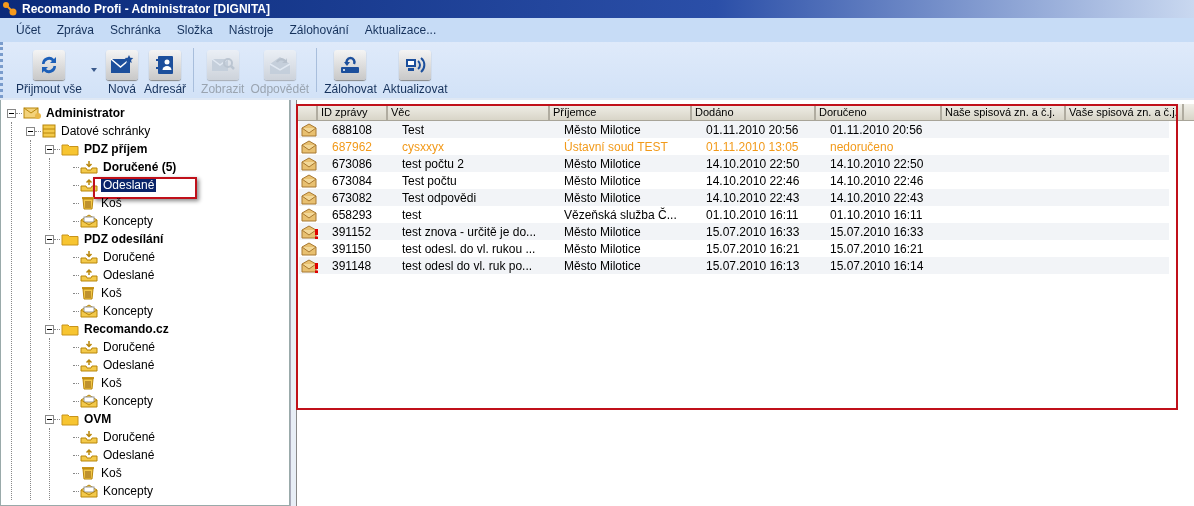  What do you see at coordinates (28, 30) in the screenshot?
I see `menu-item: Účet` at bounding box center [28, 30].